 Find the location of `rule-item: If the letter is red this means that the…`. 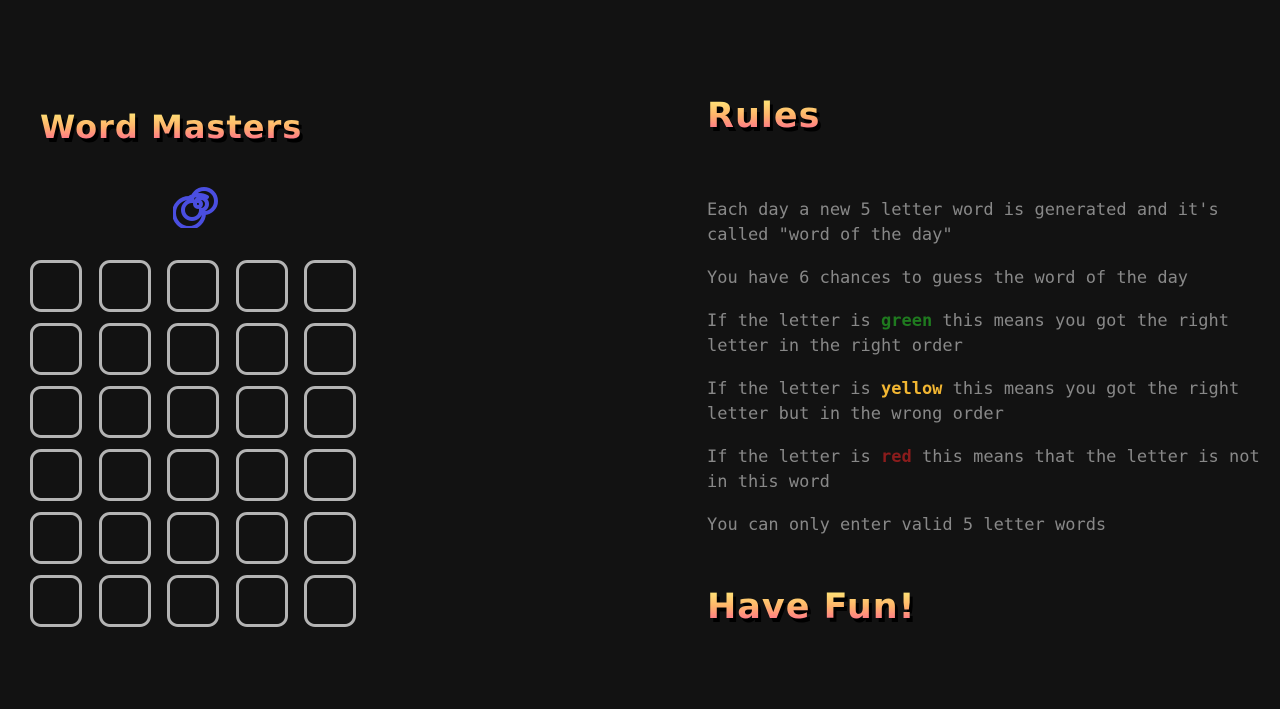

rule-item: If the letter is red this means that the… is located at coordinates (991, 470).